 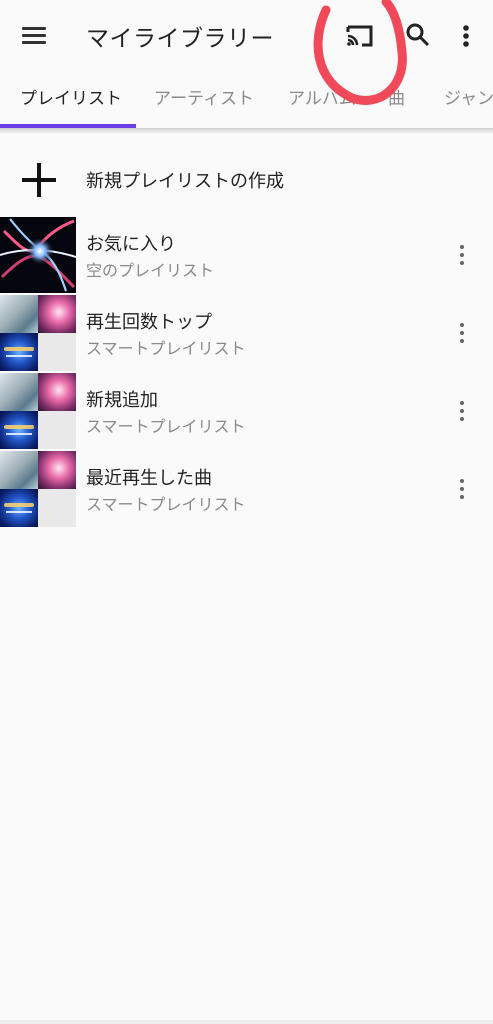 I want to click on tab-playlists: プレイリスト, so click(x=71, y=100).